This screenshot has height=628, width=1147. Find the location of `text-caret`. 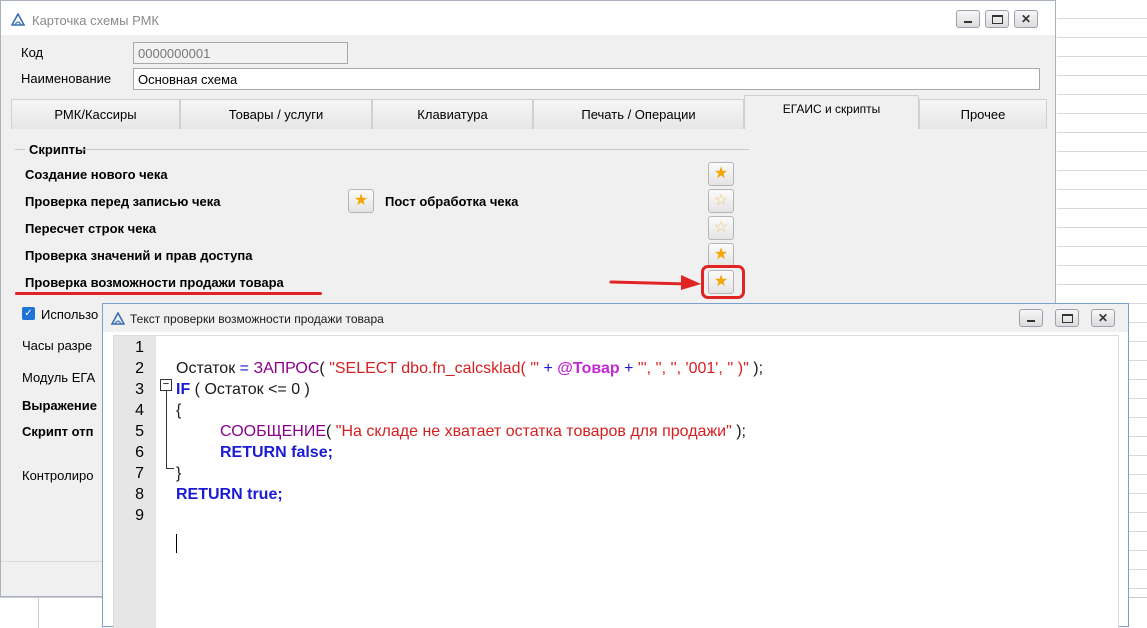

text-caret is located at coordinates (176, 543).